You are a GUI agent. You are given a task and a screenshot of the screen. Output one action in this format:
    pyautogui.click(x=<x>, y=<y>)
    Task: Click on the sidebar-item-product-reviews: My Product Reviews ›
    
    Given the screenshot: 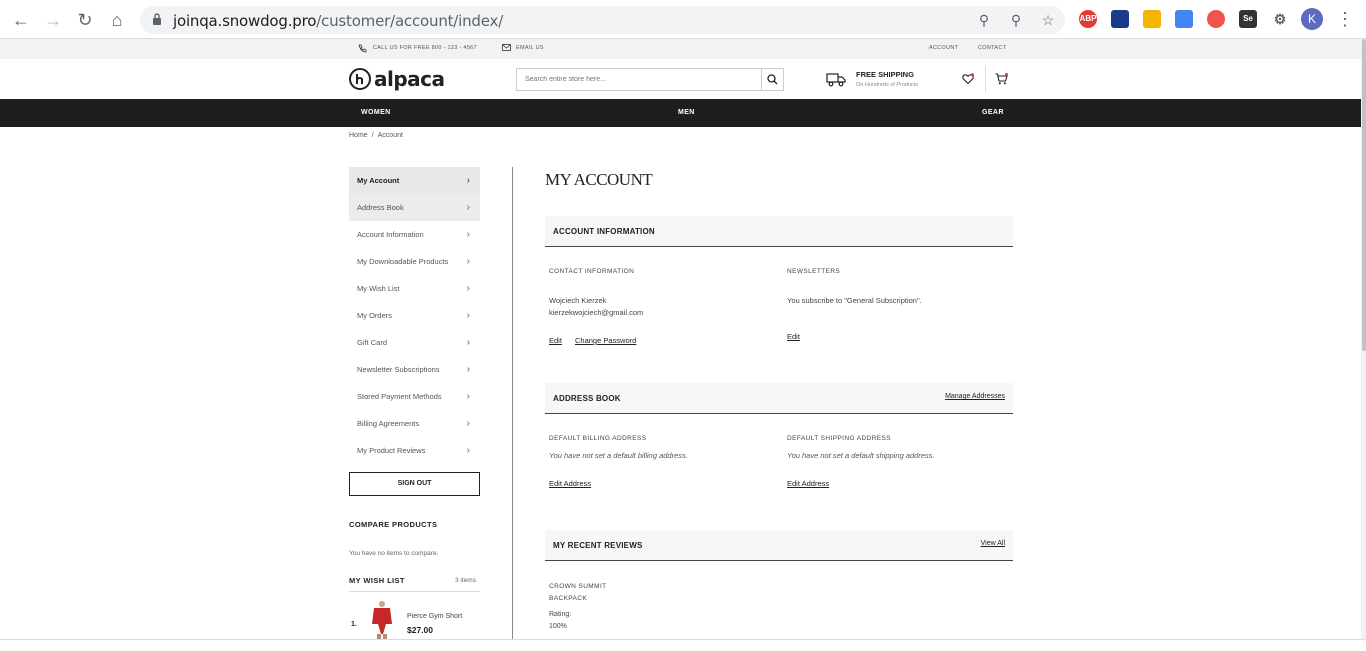 What is the action you would take?
    pyautogui.click(x=414, y=450)
    